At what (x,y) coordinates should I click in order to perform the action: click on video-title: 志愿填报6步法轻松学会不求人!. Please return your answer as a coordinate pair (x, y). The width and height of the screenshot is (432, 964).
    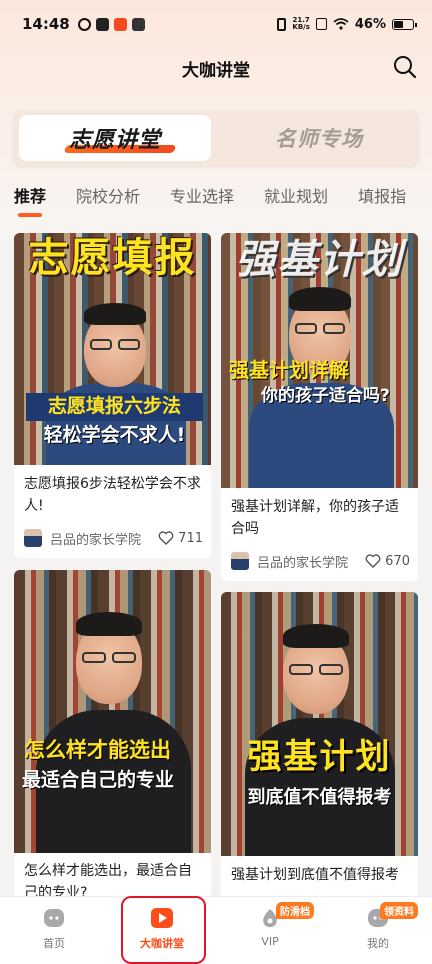
    Looking at the image, I should click on (112, 495).